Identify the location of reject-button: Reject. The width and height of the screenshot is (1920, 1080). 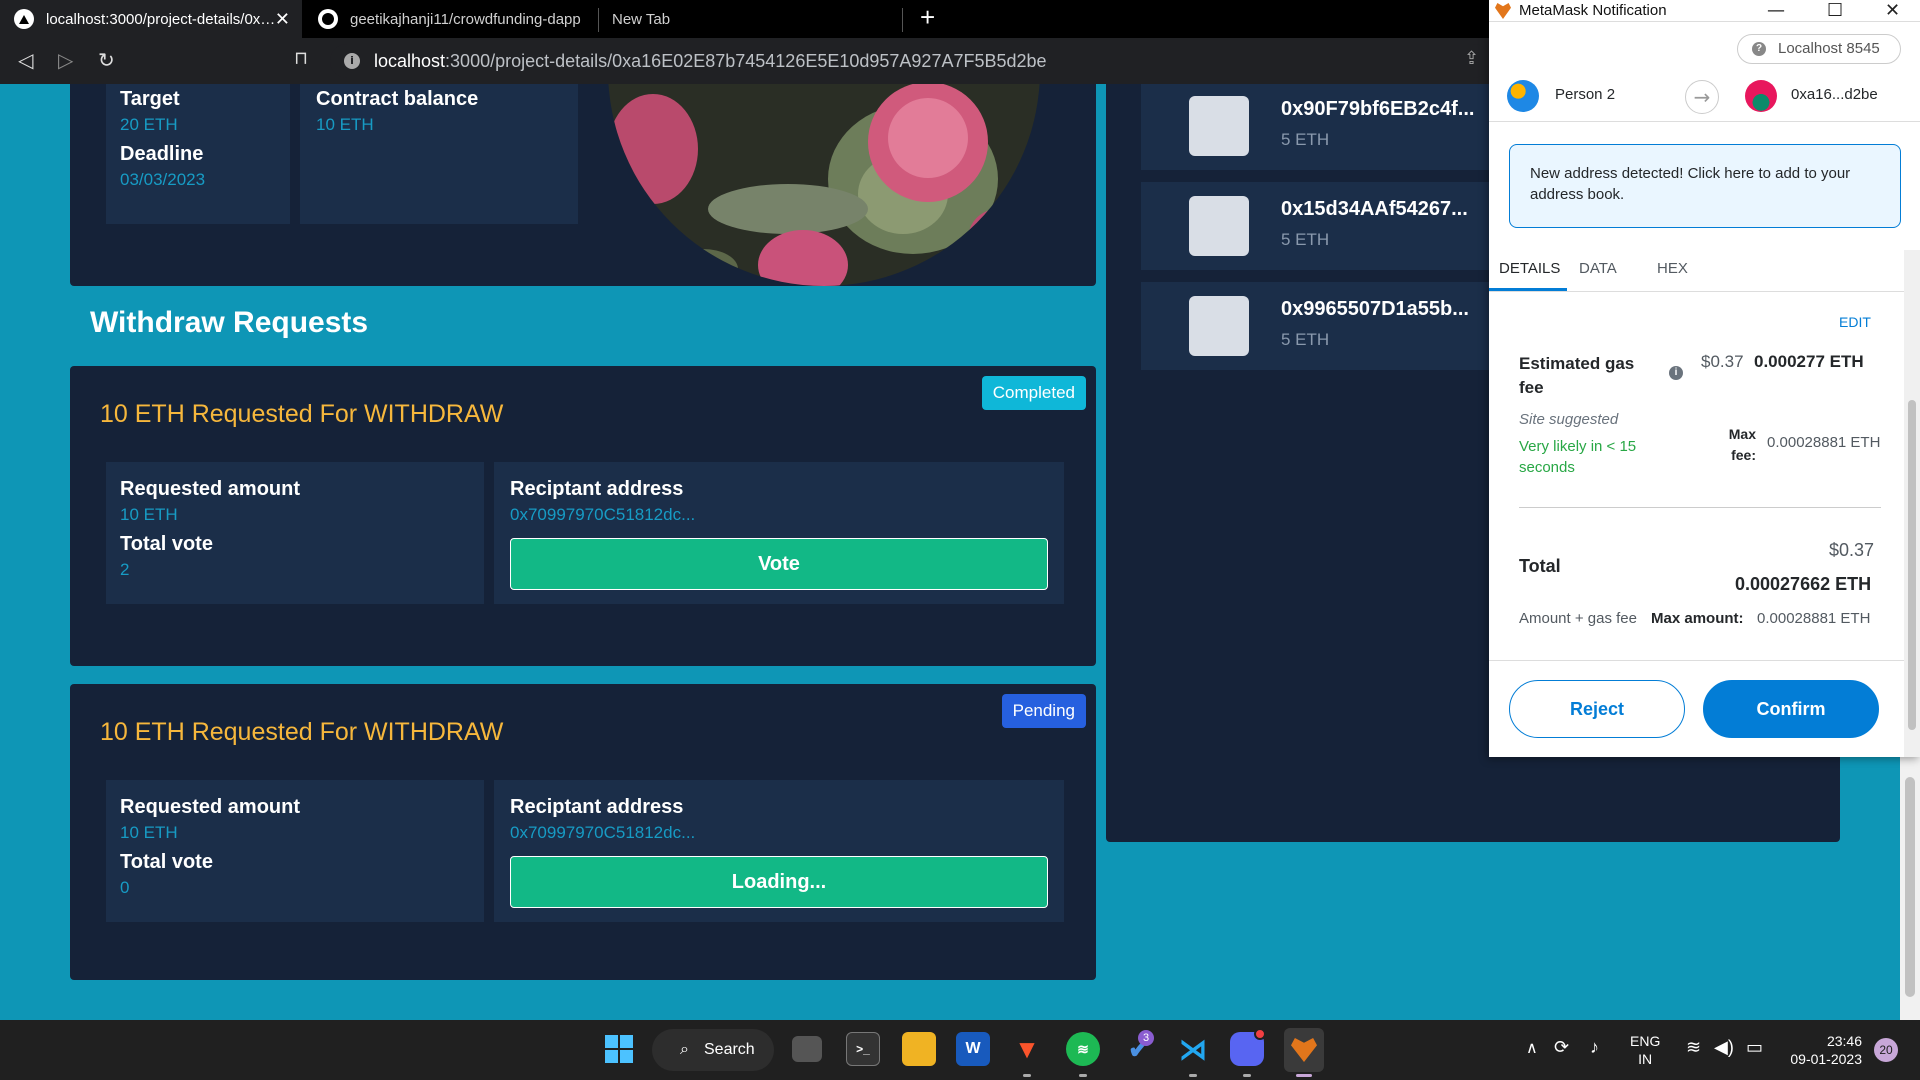
(1597, 709).